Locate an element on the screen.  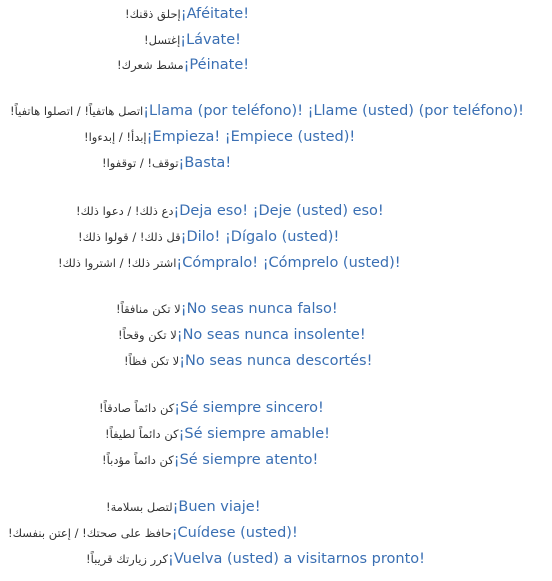
arabic-translation: توقف! / توقفوا! is located at coordinates (140, 163).